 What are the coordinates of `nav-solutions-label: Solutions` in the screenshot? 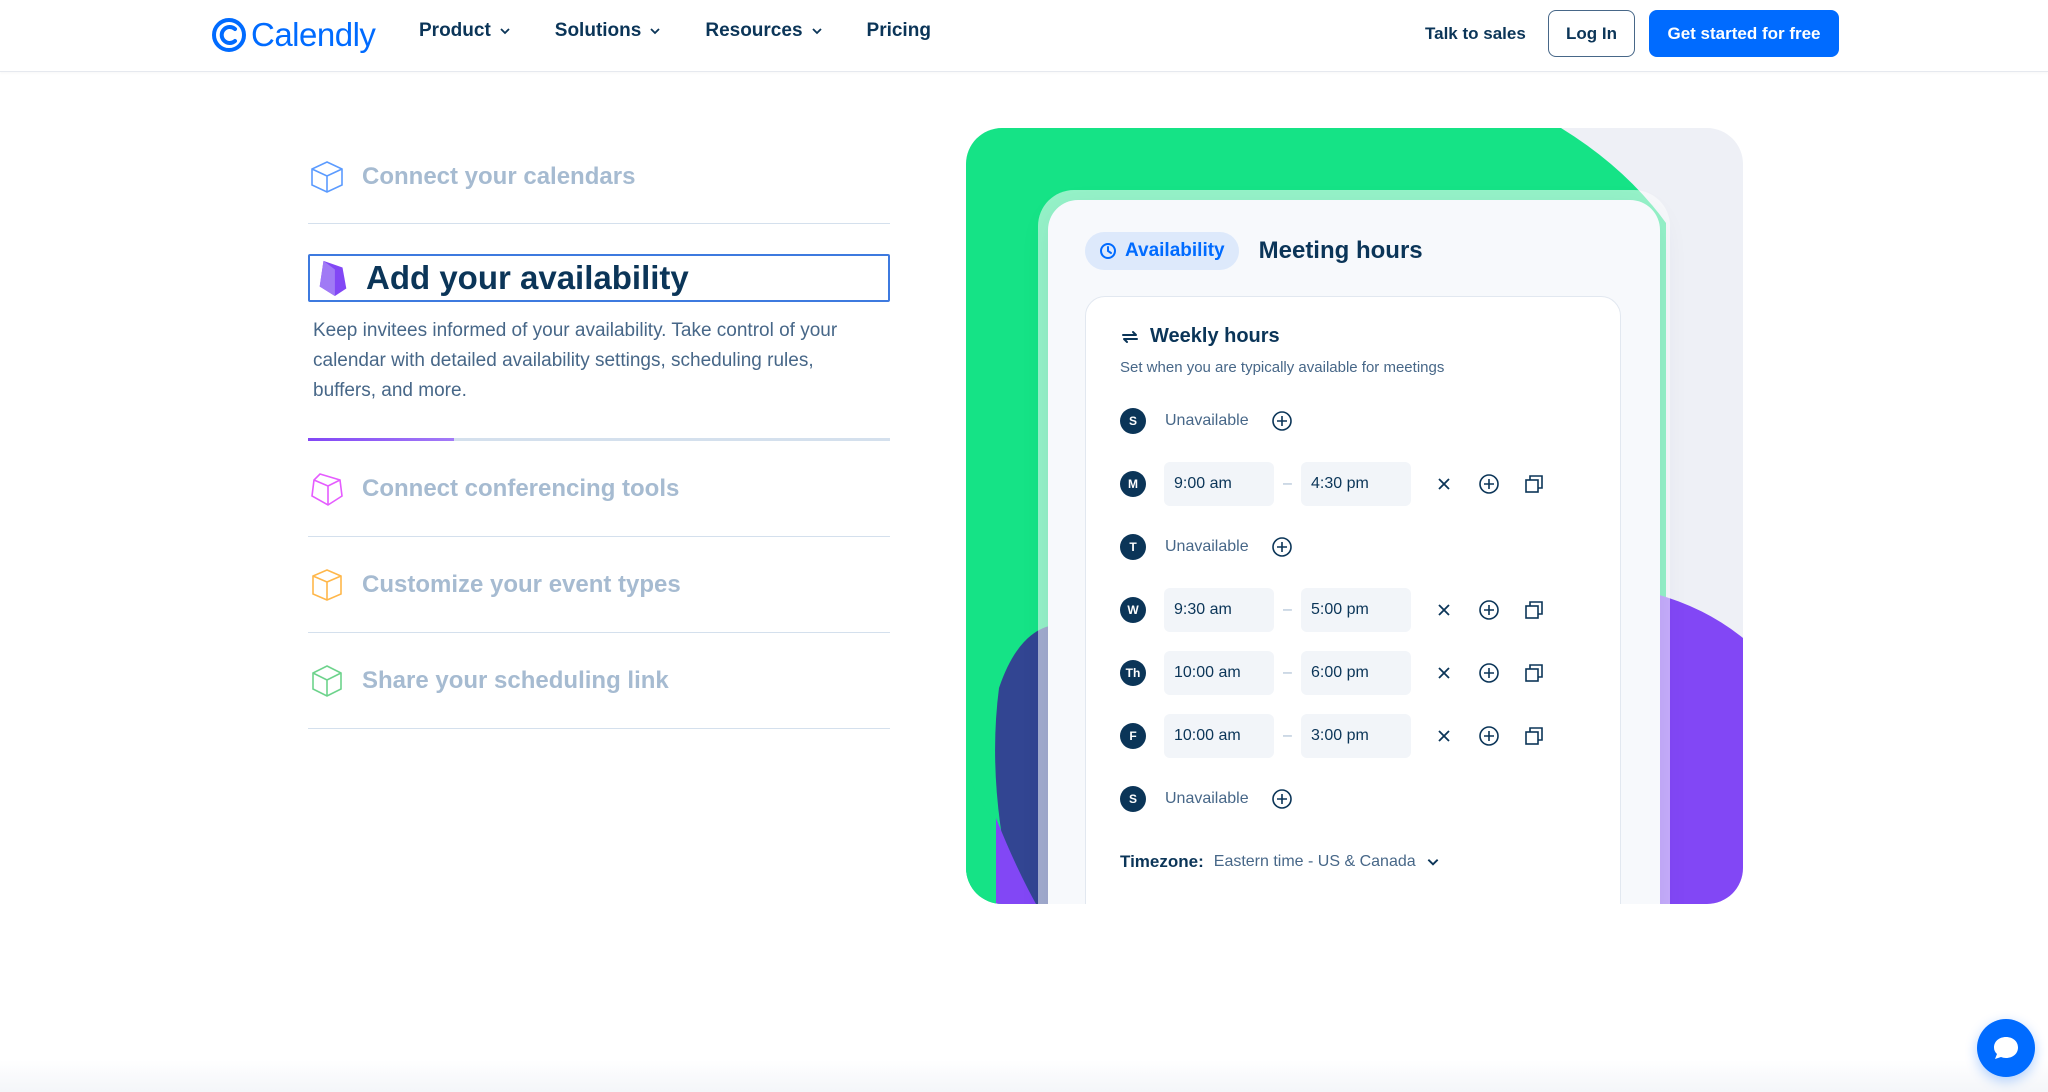 It's located at (598, 30).